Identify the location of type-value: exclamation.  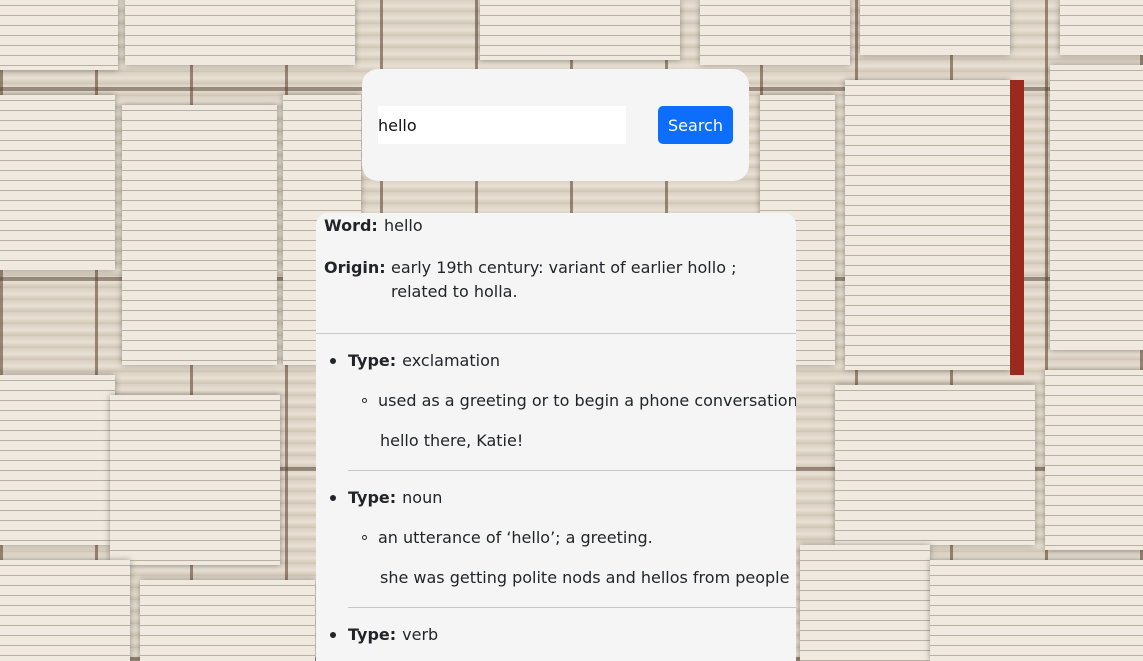
(451, 360).